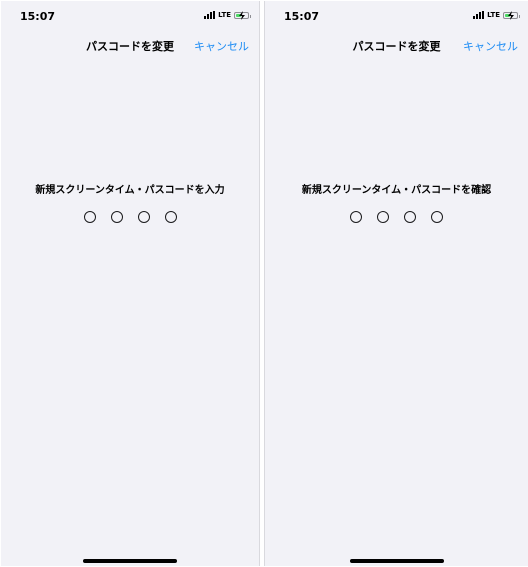  Describe the element at coordinates (396, 190) in the screenshot. I see `passcode-prompt: 新規スクリーンタイム・パスコードを確認` at that location.